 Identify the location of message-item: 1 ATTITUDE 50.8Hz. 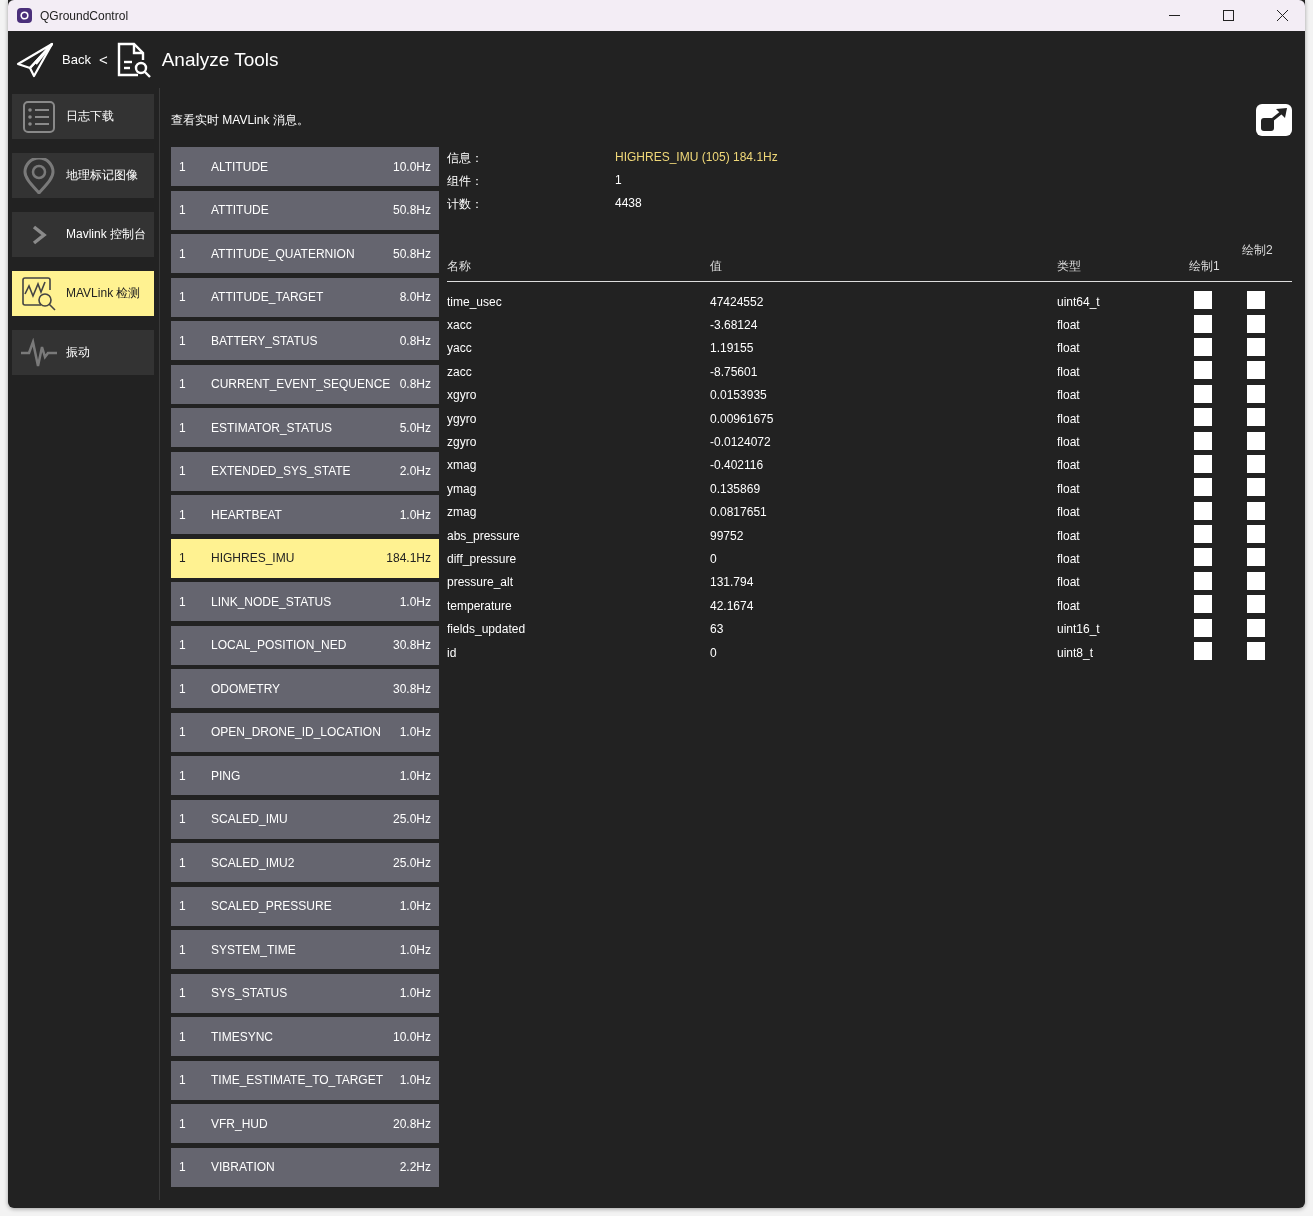
(305, 210).